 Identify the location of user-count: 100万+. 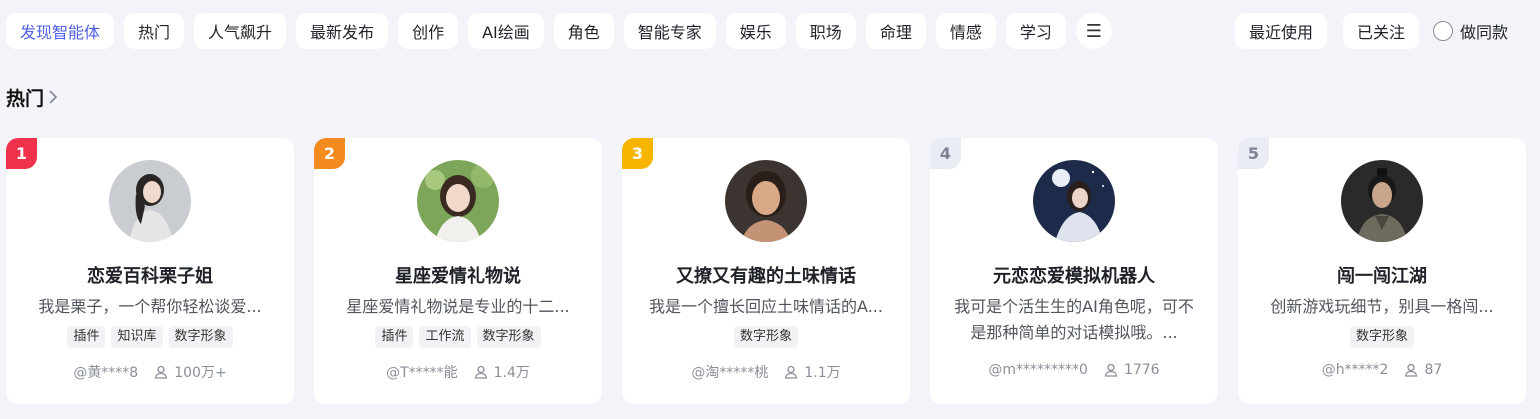
(200, 373).